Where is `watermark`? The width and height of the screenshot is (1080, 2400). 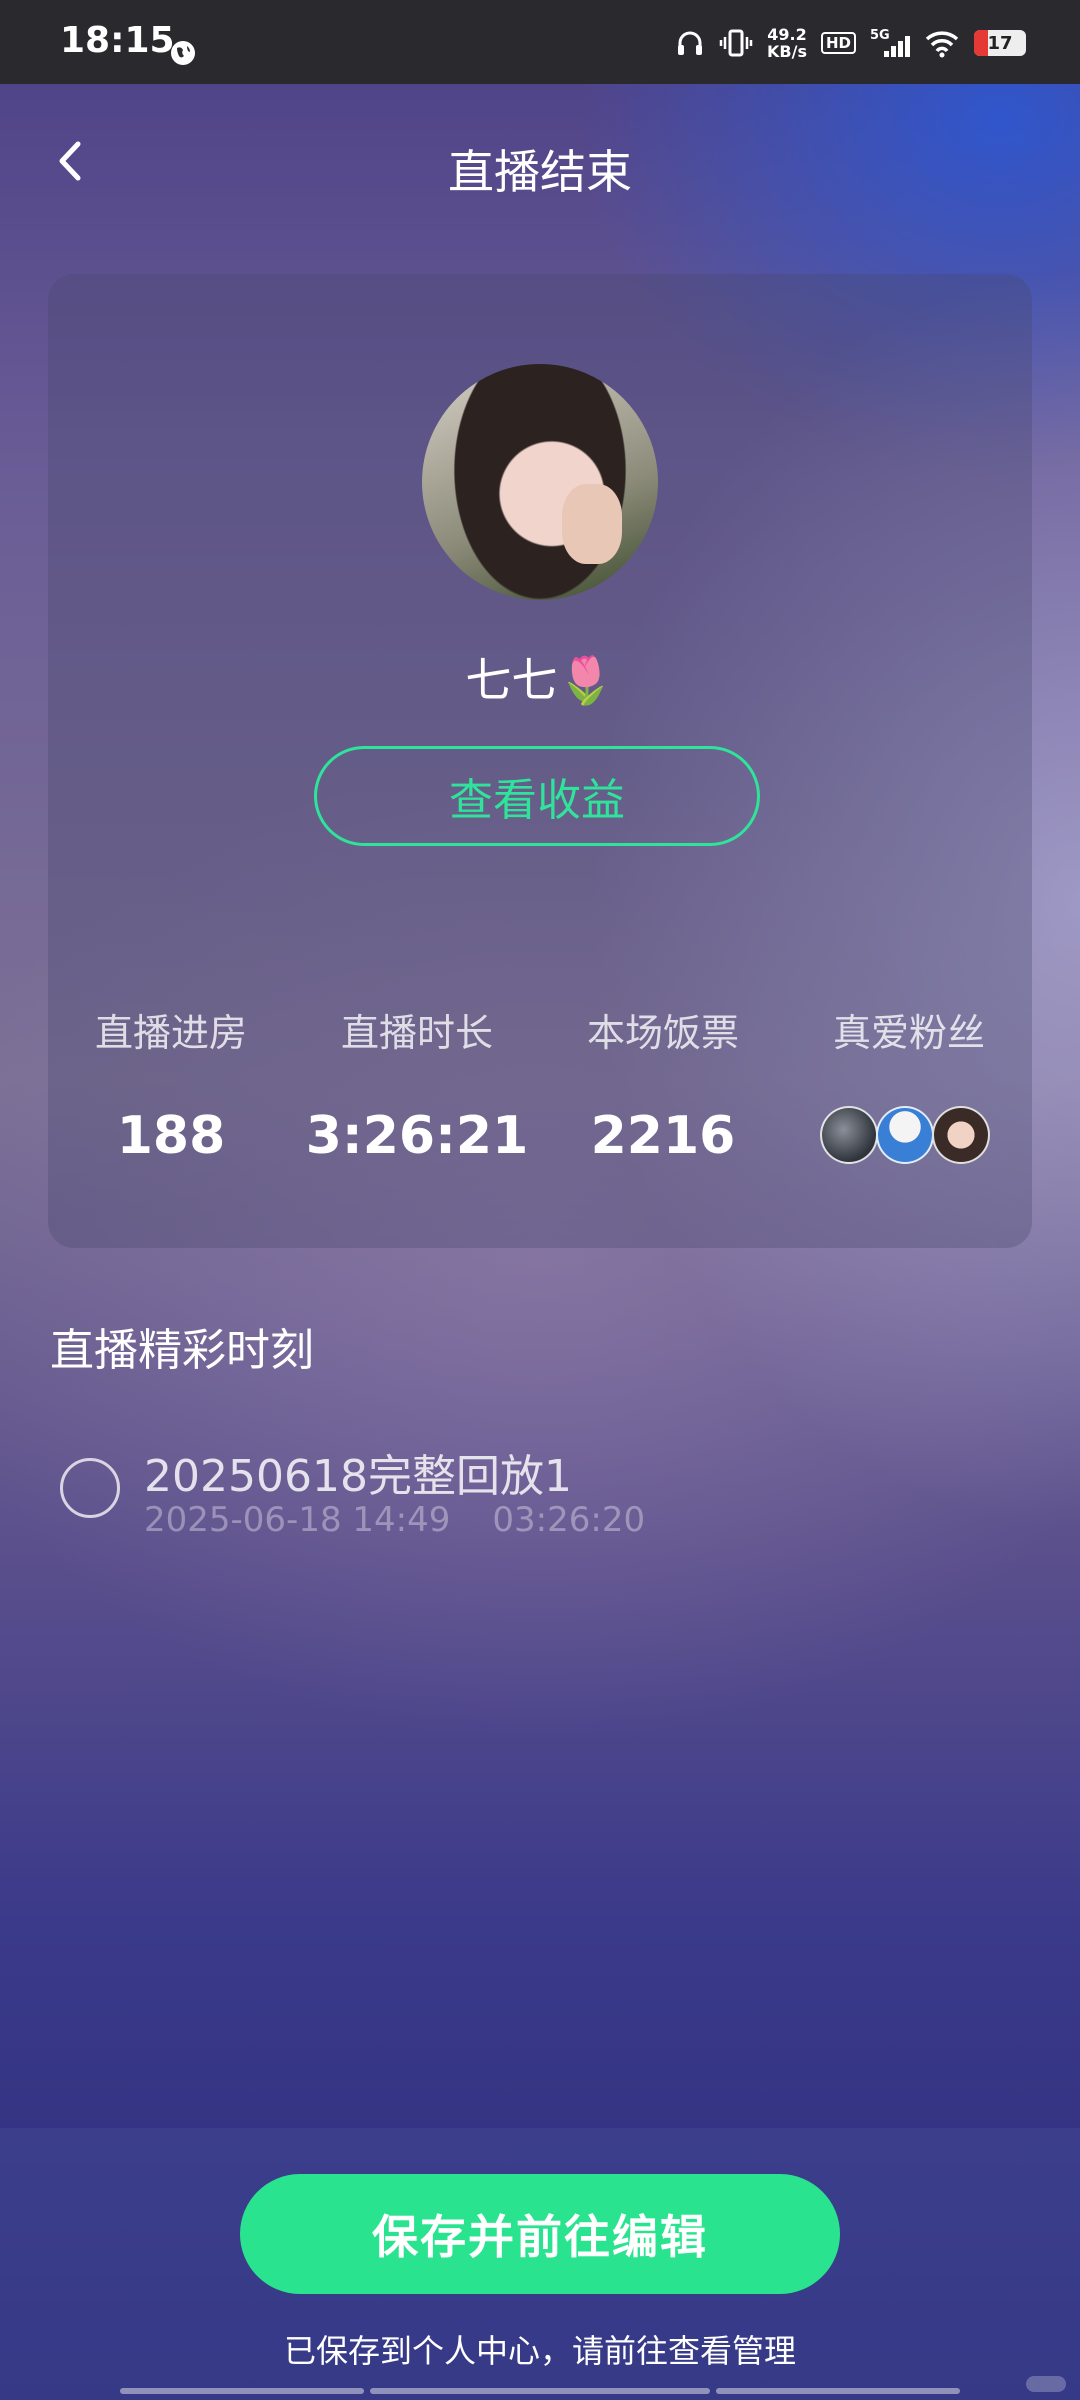 watermark is located at coordinates (1046, 2384).